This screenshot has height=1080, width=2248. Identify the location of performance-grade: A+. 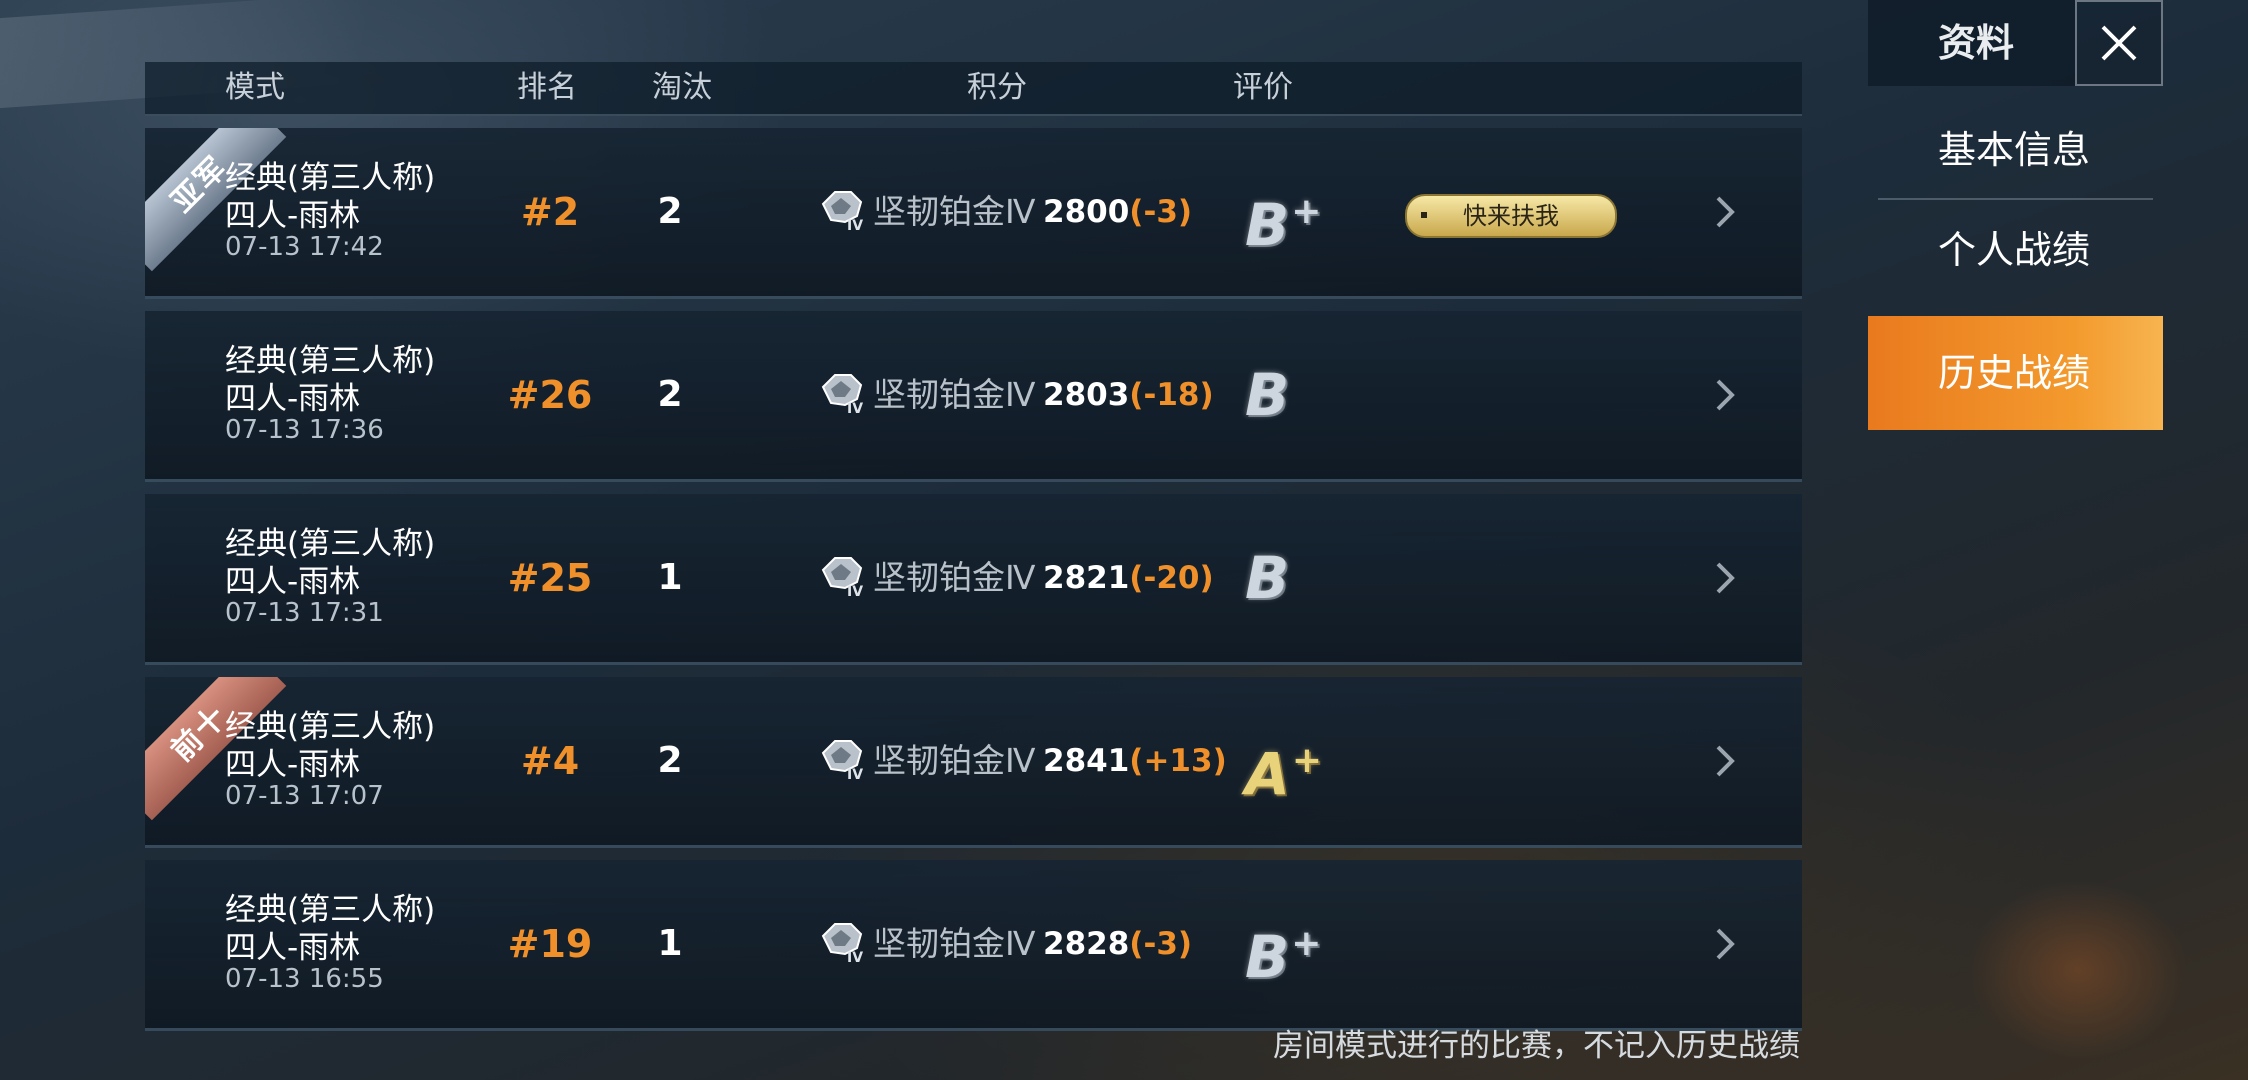
(1284, 761).